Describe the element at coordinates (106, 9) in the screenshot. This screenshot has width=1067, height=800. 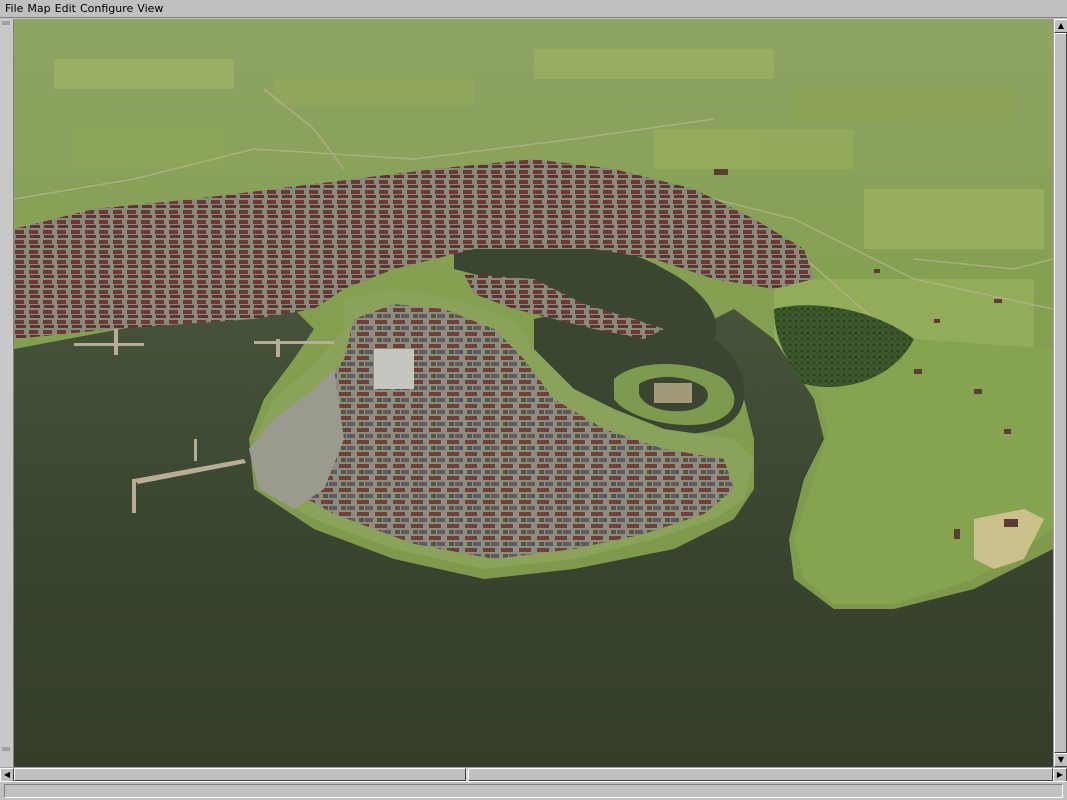
I see `menu-configure: Configure` at that location.